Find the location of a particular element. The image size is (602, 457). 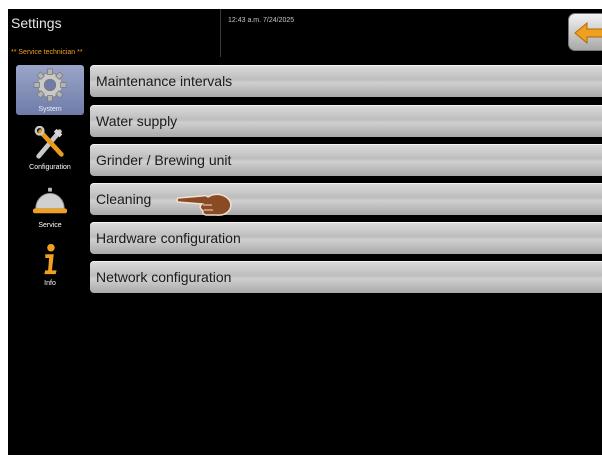

user-role: ** Service technician ** is located at coordinates (47, 52).